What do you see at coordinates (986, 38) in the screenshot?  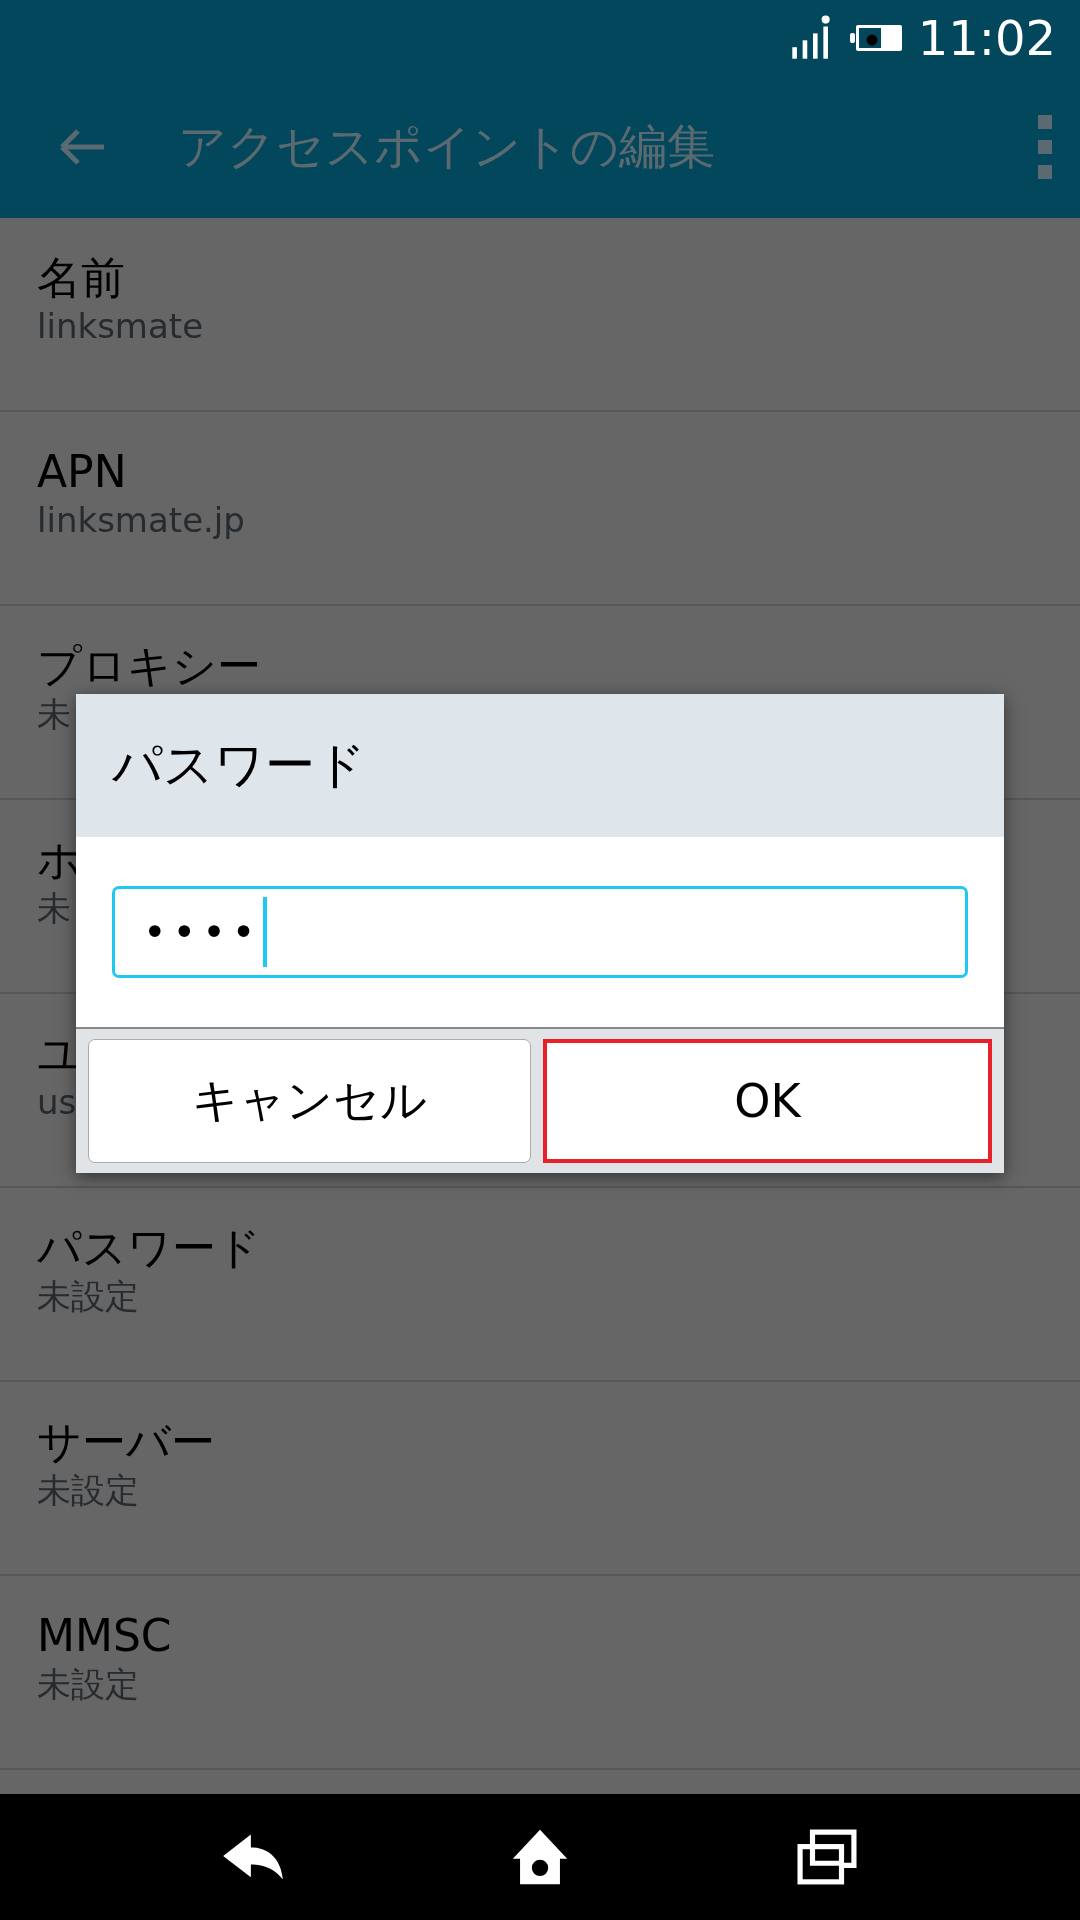 I see `clock-time: 11:02` at bounding box center [986, 38].